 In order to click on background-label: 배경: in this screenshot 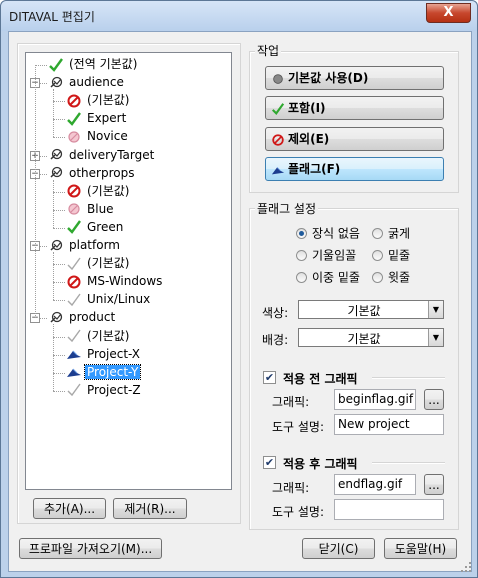, I will do `click(275, 340)`.